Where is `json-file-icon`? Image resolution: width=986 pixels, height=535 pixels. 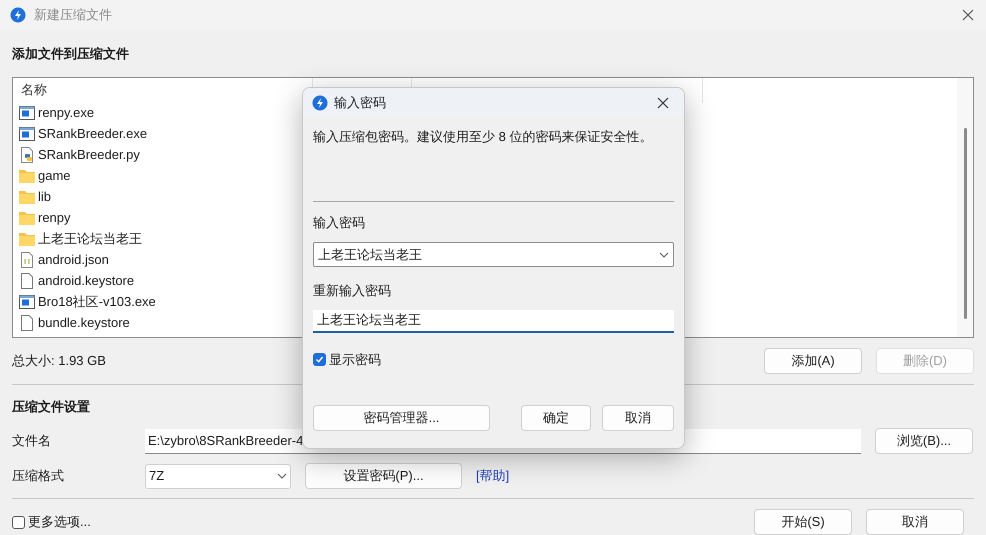 json-file-icon is located at coordinates (27, 260).